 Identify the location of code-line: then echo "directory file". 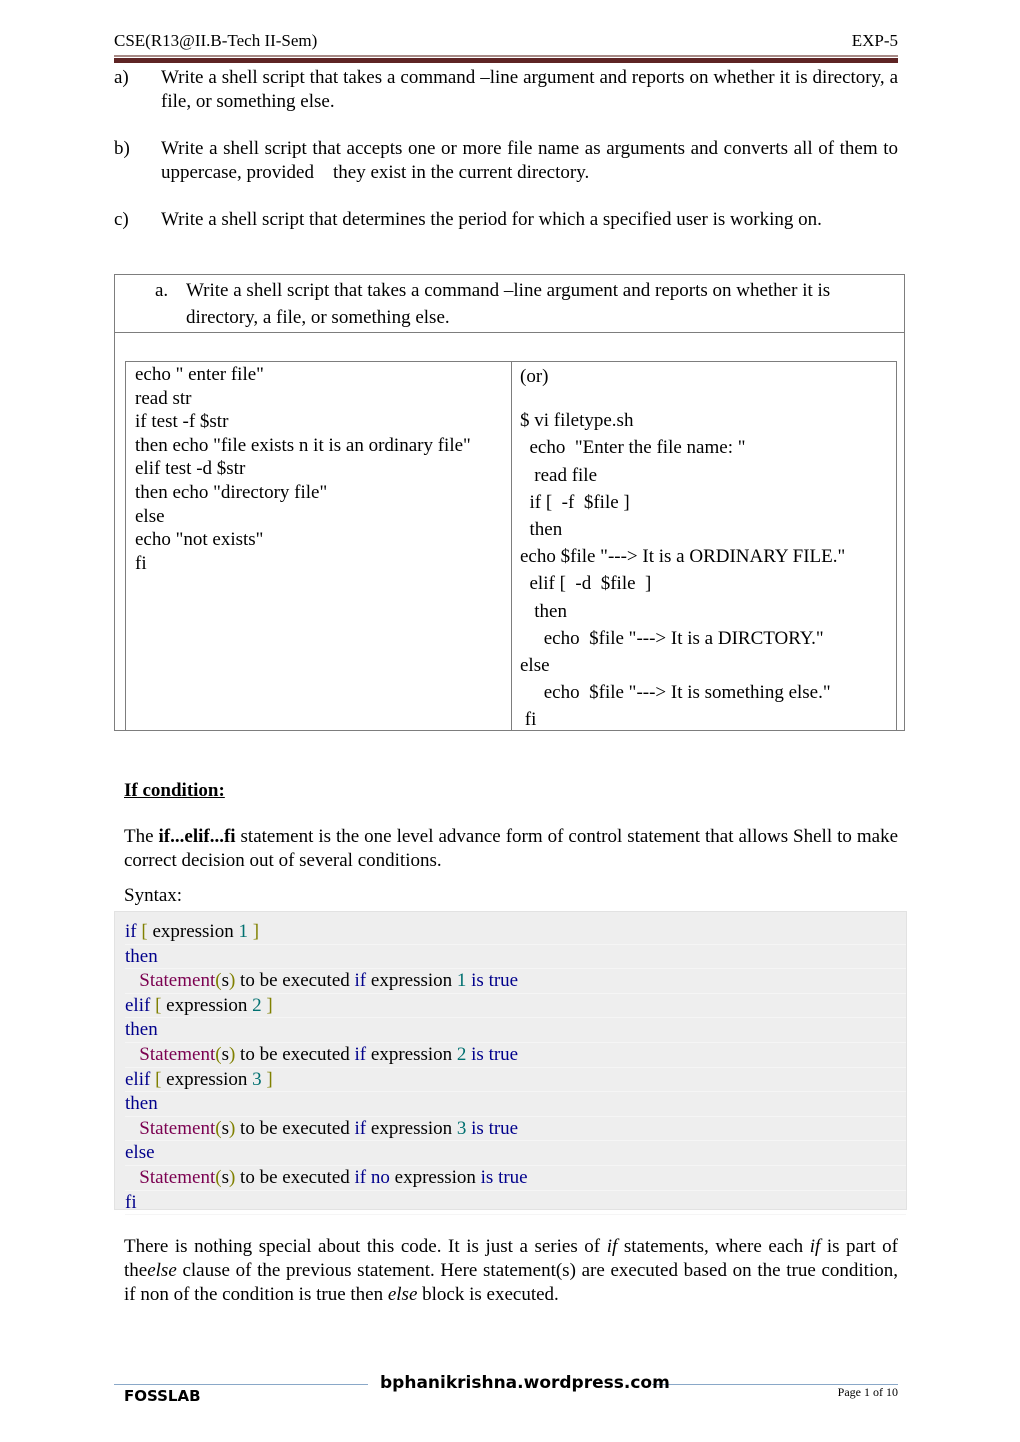
(231, 492).